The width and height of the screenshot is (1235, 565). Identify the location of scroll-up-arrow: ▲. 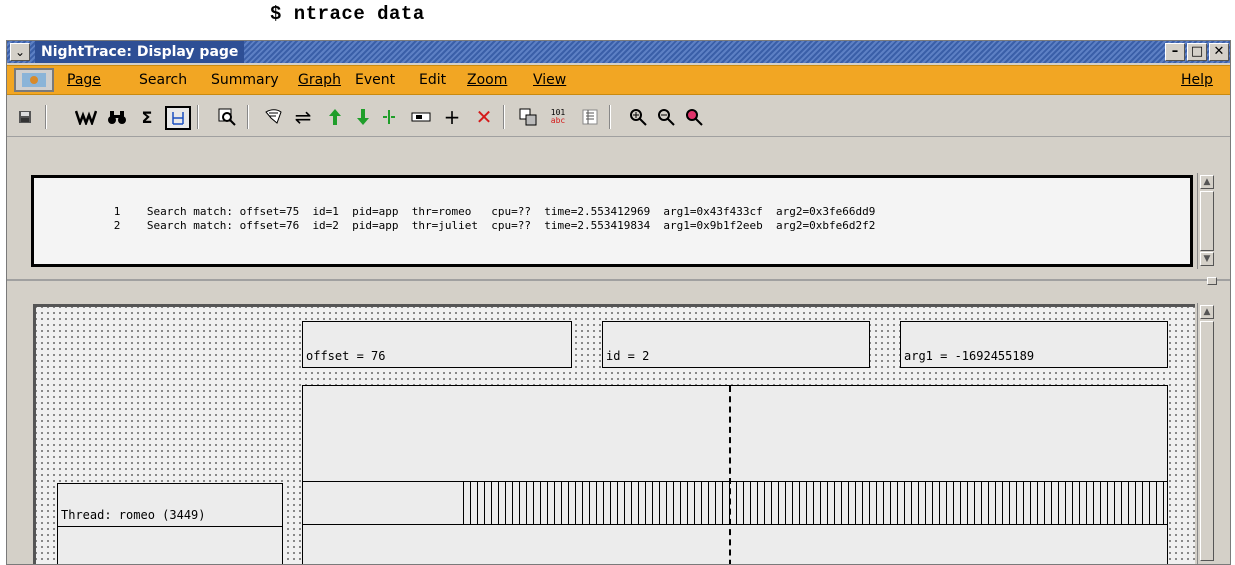
(1207, 182).